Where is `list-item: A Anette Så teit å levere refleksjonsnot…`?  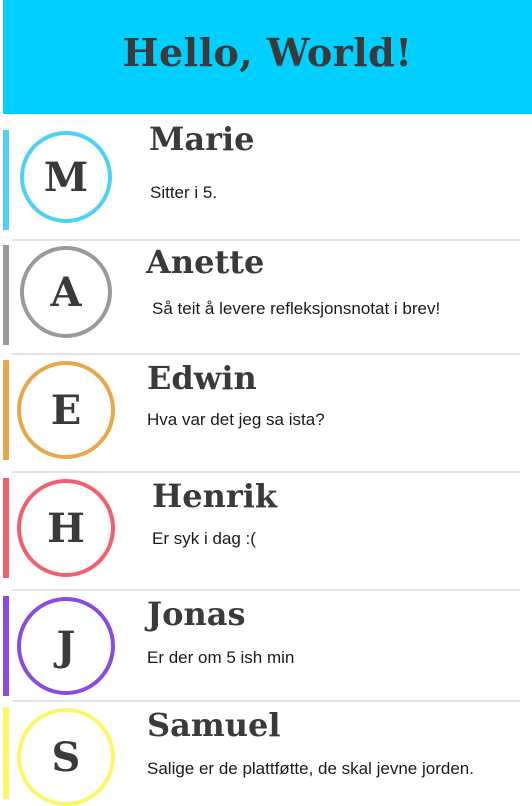
list-item: A Anette Så teit å levere refleksjonsnot… is located at coordinates (266, 295).